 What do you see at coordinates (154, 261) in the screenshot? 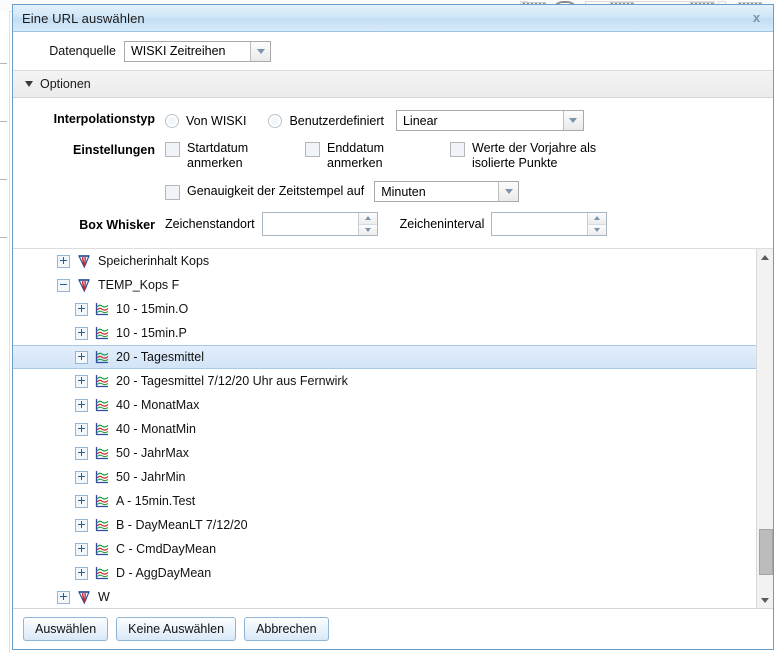
I see `tree-row-label: Speicherinhalt Kops` at bounding box center [154, 261].